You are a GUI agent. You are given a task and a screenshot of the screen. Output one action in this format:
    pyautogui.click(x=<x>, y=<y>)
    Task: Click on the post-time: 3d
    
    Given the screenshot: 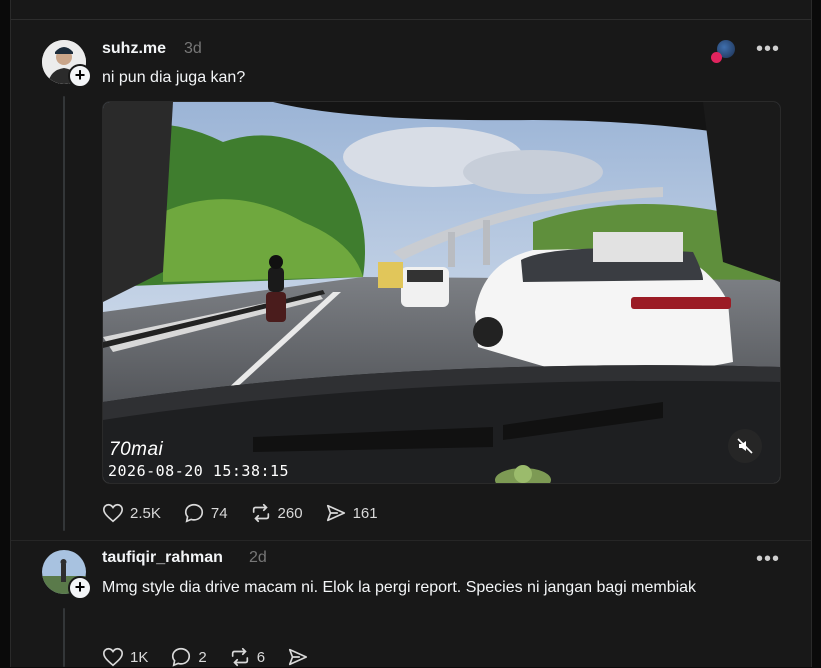 What is the action you would take?
    pyautogui.click(x=193, y=49)
    